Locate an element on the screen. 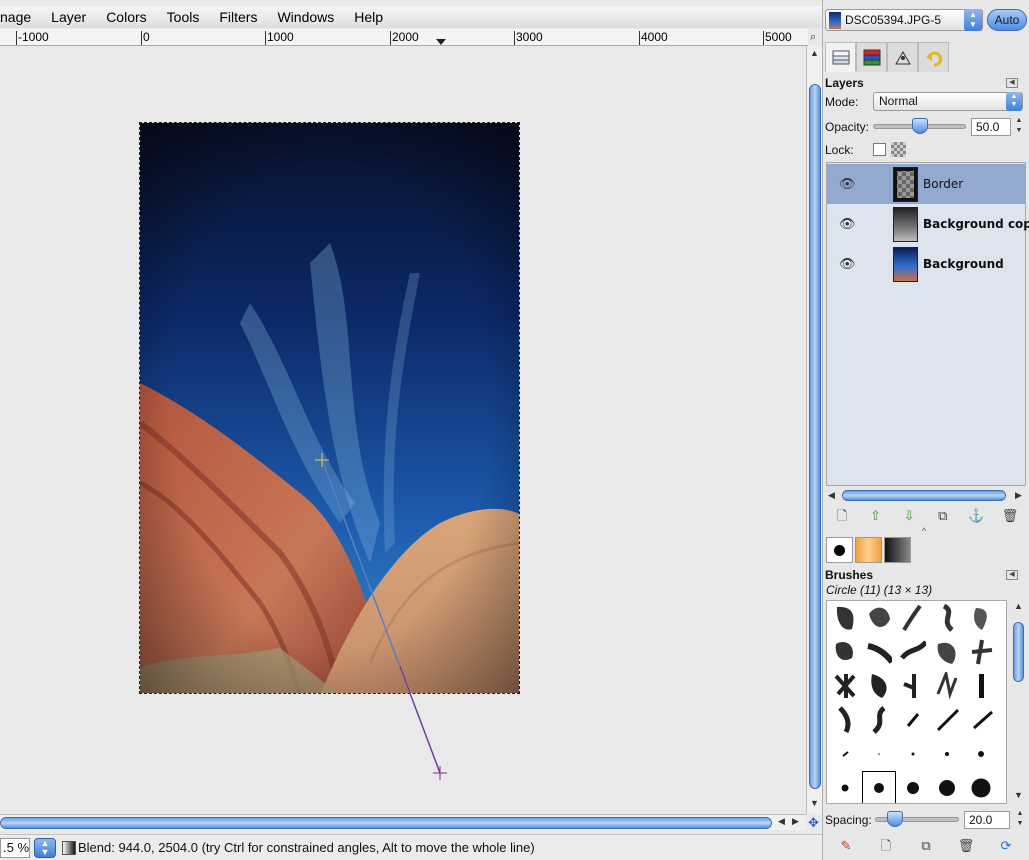 The height and width of the screenshot is (860, 1029). lock-alpha-icon is located at coordinates (898, 149).